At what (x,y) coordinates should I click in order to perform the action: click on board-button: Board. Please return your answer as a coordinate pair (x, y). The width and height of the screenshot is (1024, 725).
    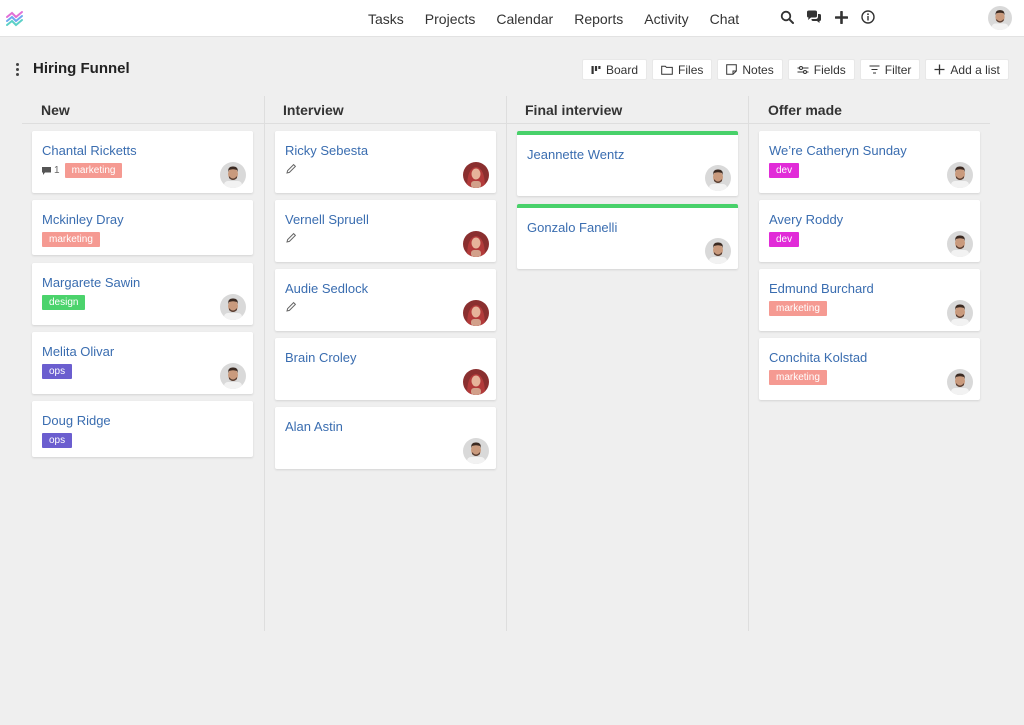
    Looking at the image, I should click on (615, 69).